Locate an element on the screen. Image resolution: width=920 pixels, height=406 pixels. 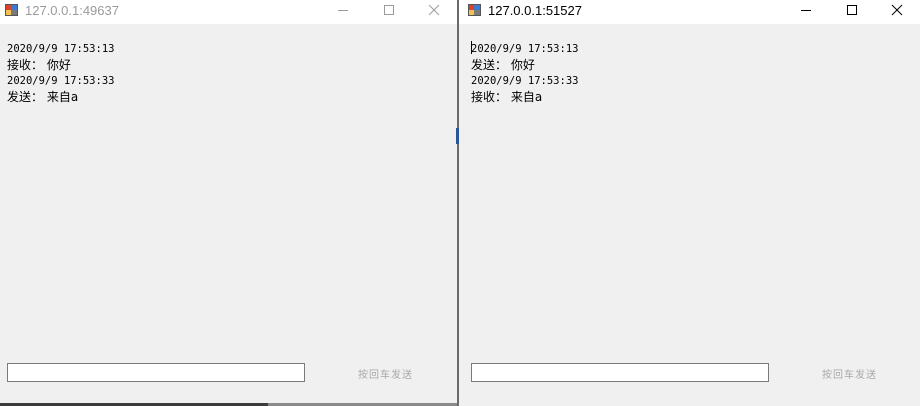
window-title: 127.0.0.1:49637 is located at coordinates (72, 10).